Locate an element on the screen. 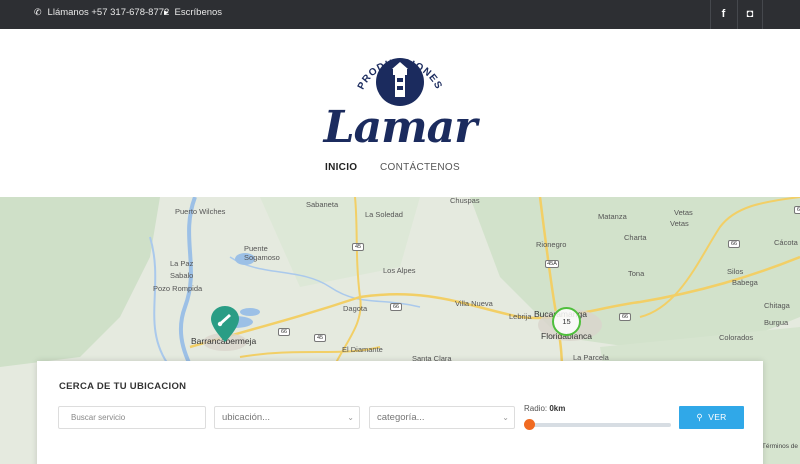 Image resolution: width=800 pixels, height=464 pixels. facebook-icon: f is located at coordinates (723, 14).